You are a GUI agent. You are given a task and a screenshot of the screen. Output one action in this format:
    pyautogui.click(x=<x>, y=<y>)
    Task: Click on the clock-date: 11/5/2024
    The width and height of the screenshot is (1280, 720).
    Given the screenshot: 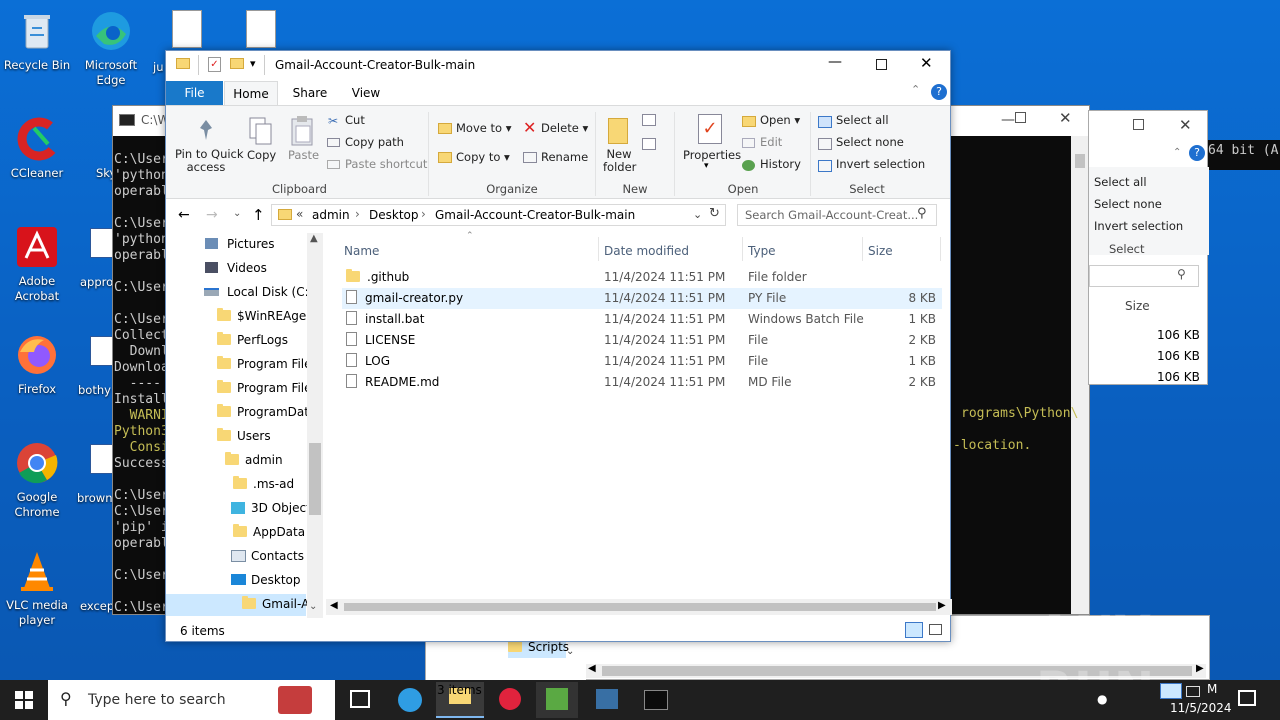 What is the action you would take?
    pyautogui.click(x=1201, y=708)
    